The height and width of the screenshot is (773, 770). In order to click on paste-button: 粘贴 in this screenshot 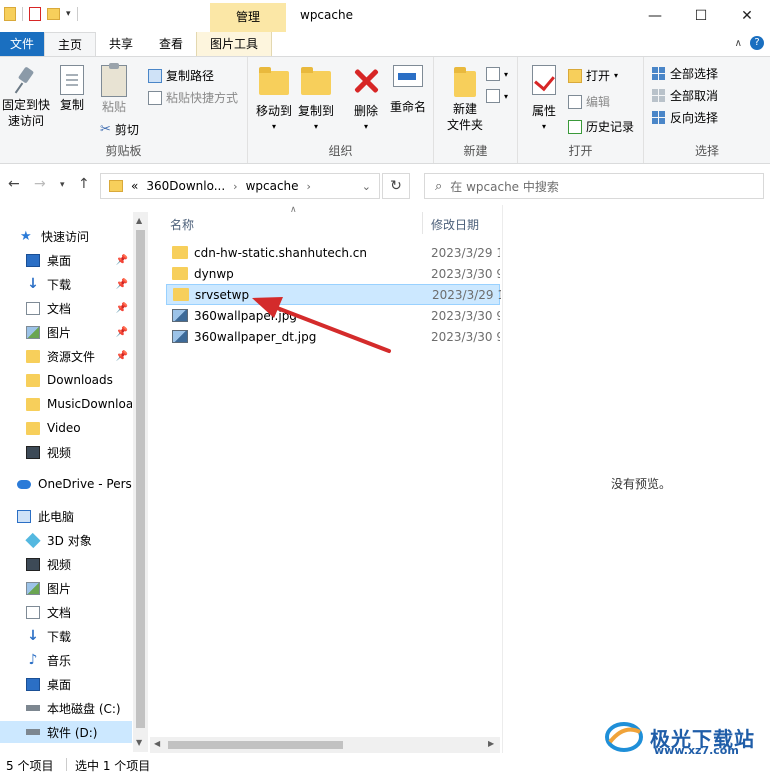, I will do `click(114, 89)`.